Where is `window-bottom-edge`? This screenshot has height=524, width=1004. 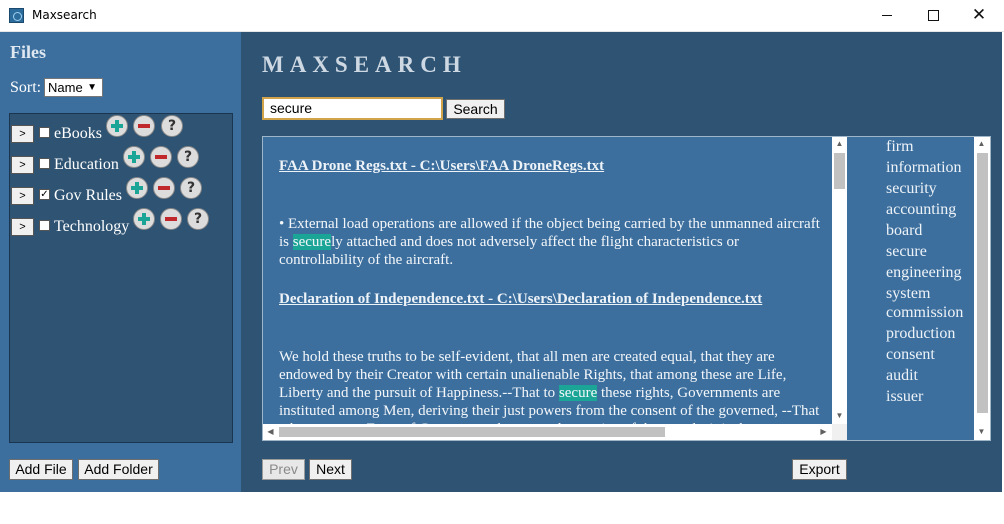
window-bottom-edge is located at coordinates (502, 508).